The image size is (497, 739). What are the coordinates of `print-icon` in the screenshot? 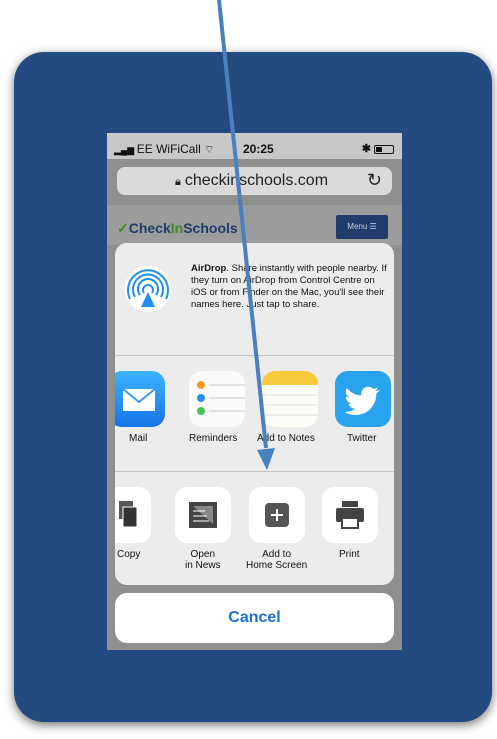 It's located at (350, 515).